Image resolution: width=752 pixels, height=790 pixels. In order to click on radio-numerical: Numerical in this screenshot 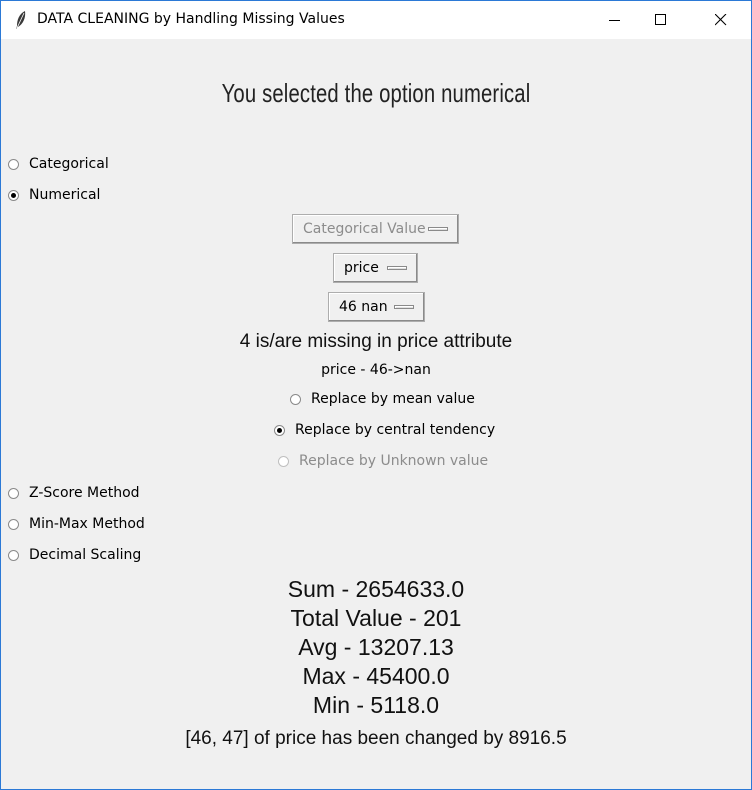, I will do `click(54, 195)`.